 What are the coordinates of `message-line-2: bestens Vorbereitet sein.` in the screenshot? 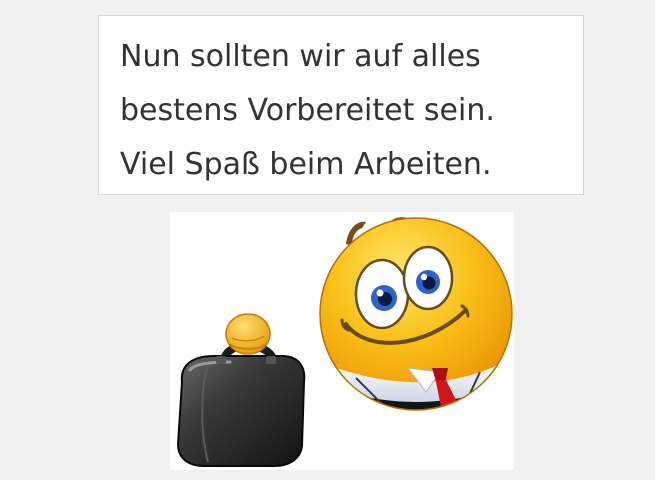 It's located at (307, 110).